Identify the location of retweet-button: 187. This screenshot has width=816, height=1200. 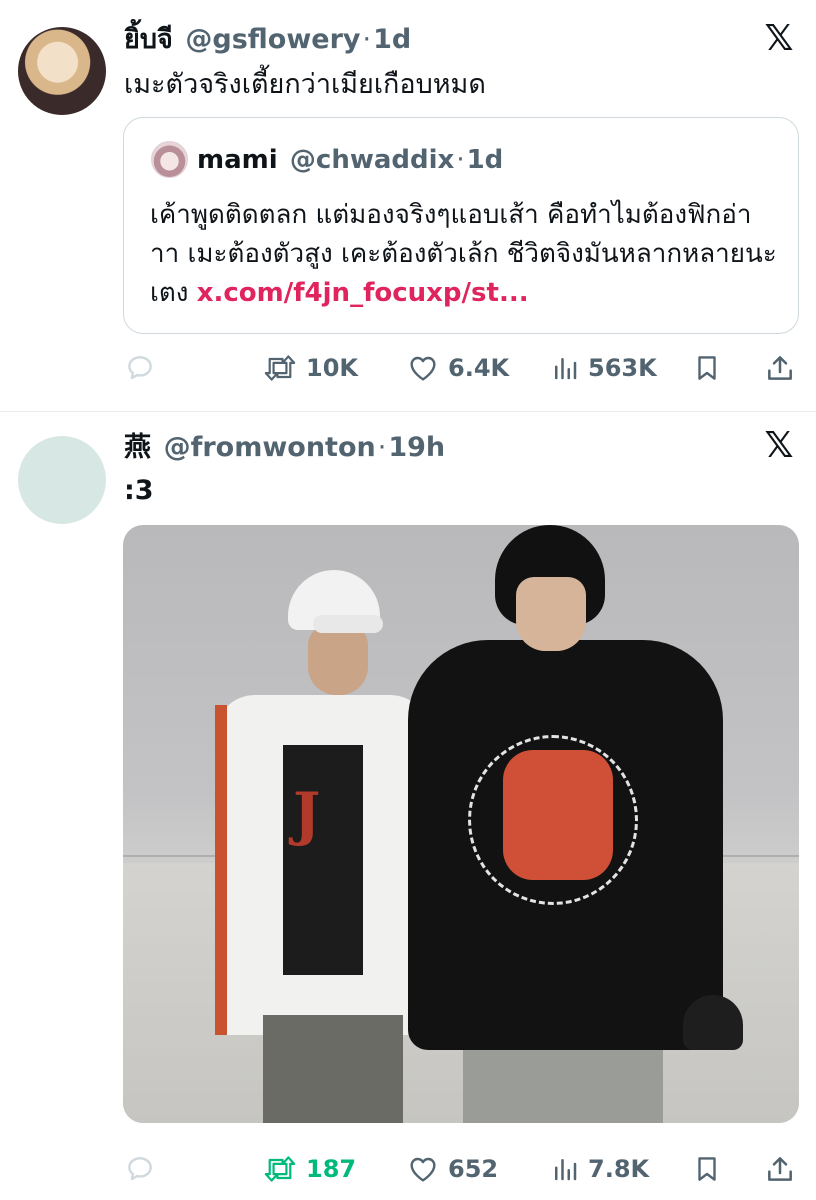
(309, 1169).